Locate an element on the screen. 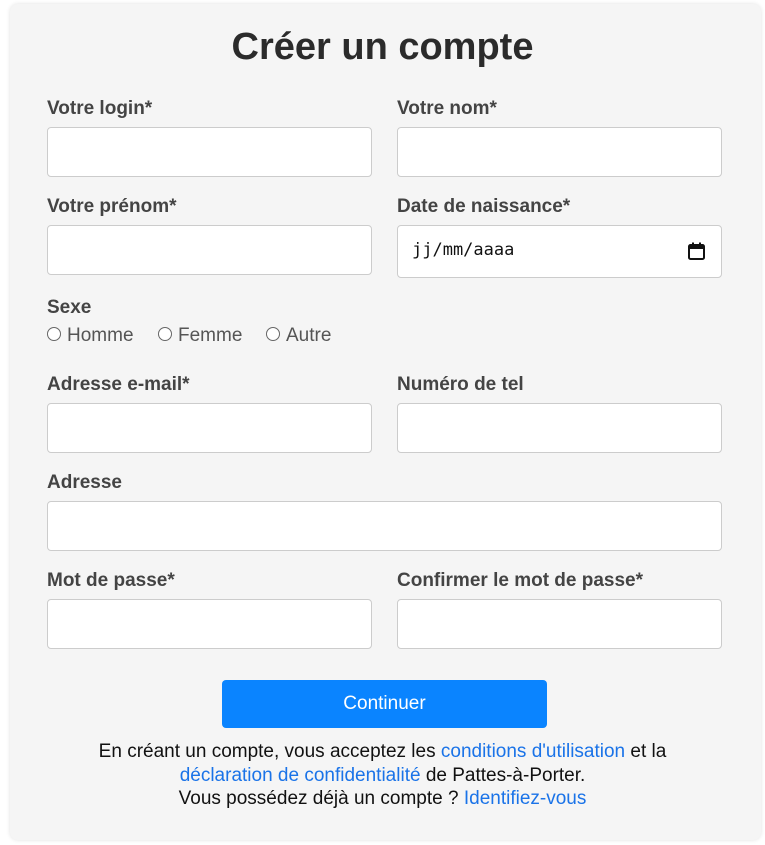 Image resolution: width=765 pixels, height=845 pixels. password-label: Mot de passe* is located at coordinates (111, 580).